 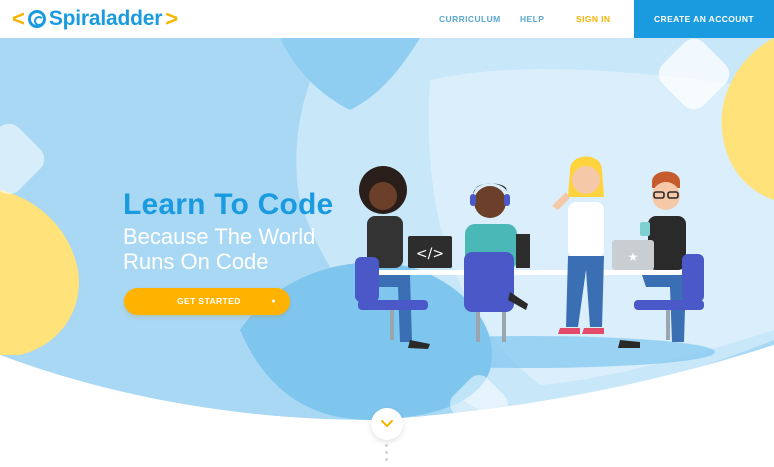 What do you see at coordinates (470, 19) in the screenshot?
I see `nav-link-curriculum: CURRICULUM` at bounding box center [470, 19].